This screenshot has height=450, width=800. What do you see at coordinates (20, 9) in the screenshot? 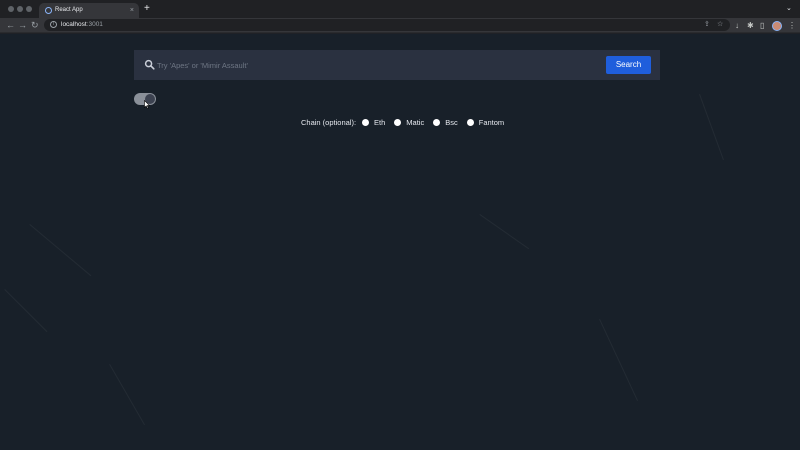
I see `minimize-window-button` at bounding box center [20, 9].